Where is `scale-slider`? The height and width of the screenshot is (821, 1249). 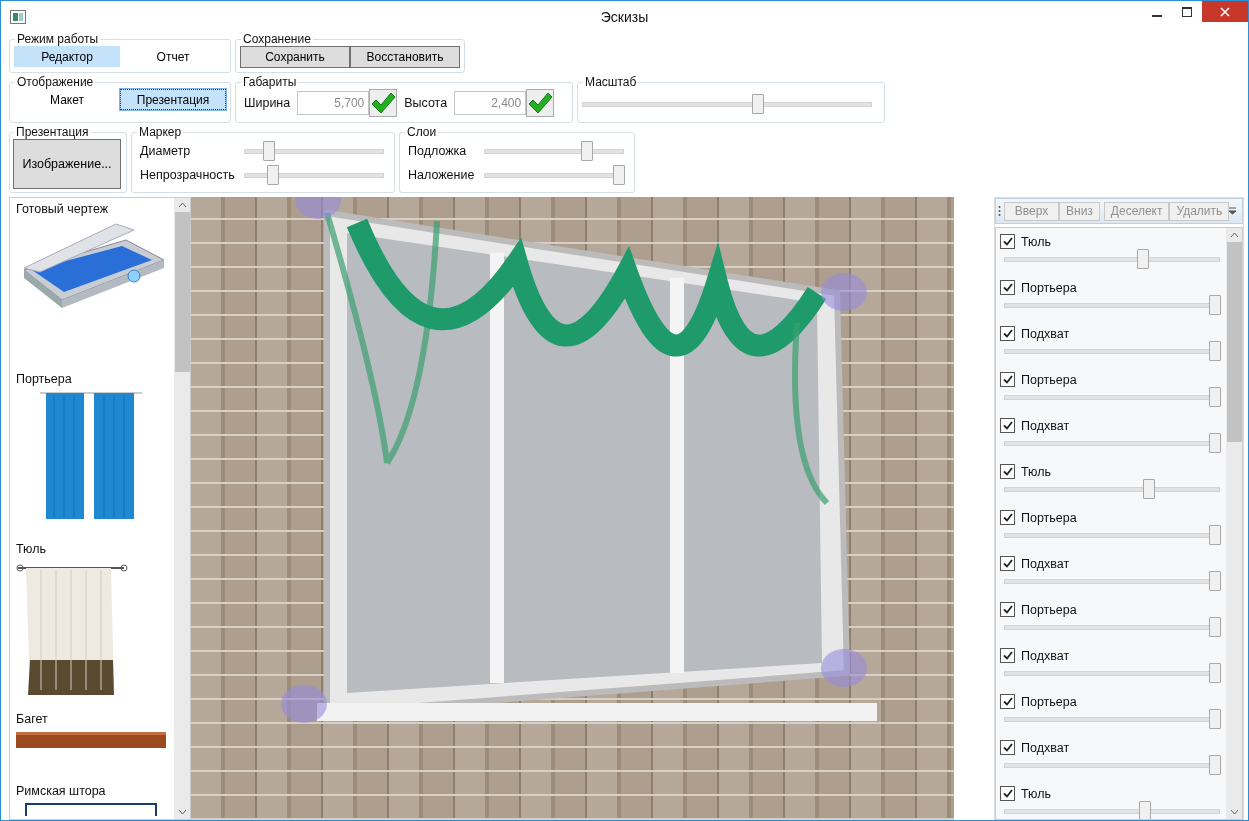 scale-slider is located at coordinates (727, 103).